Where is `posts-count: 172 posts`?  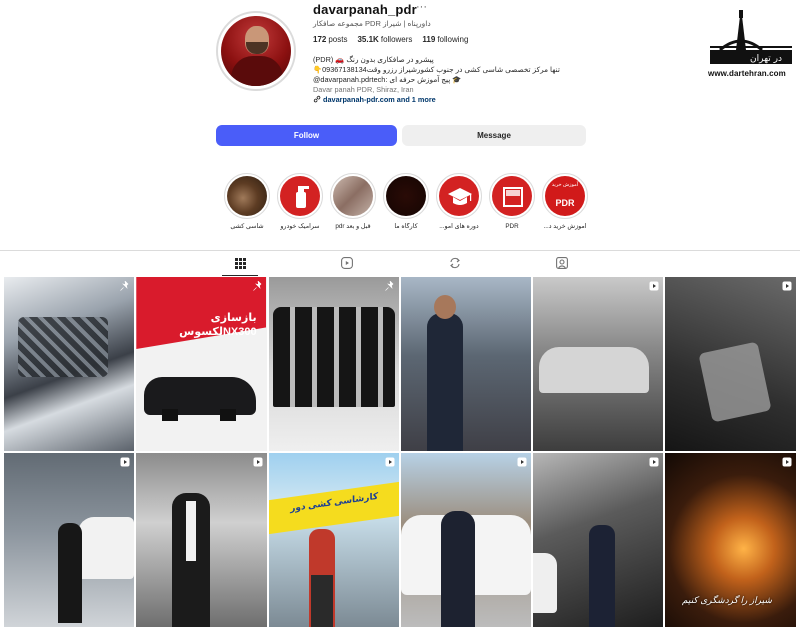
posts-count: 172 posts is located at coordinates (330, 39).